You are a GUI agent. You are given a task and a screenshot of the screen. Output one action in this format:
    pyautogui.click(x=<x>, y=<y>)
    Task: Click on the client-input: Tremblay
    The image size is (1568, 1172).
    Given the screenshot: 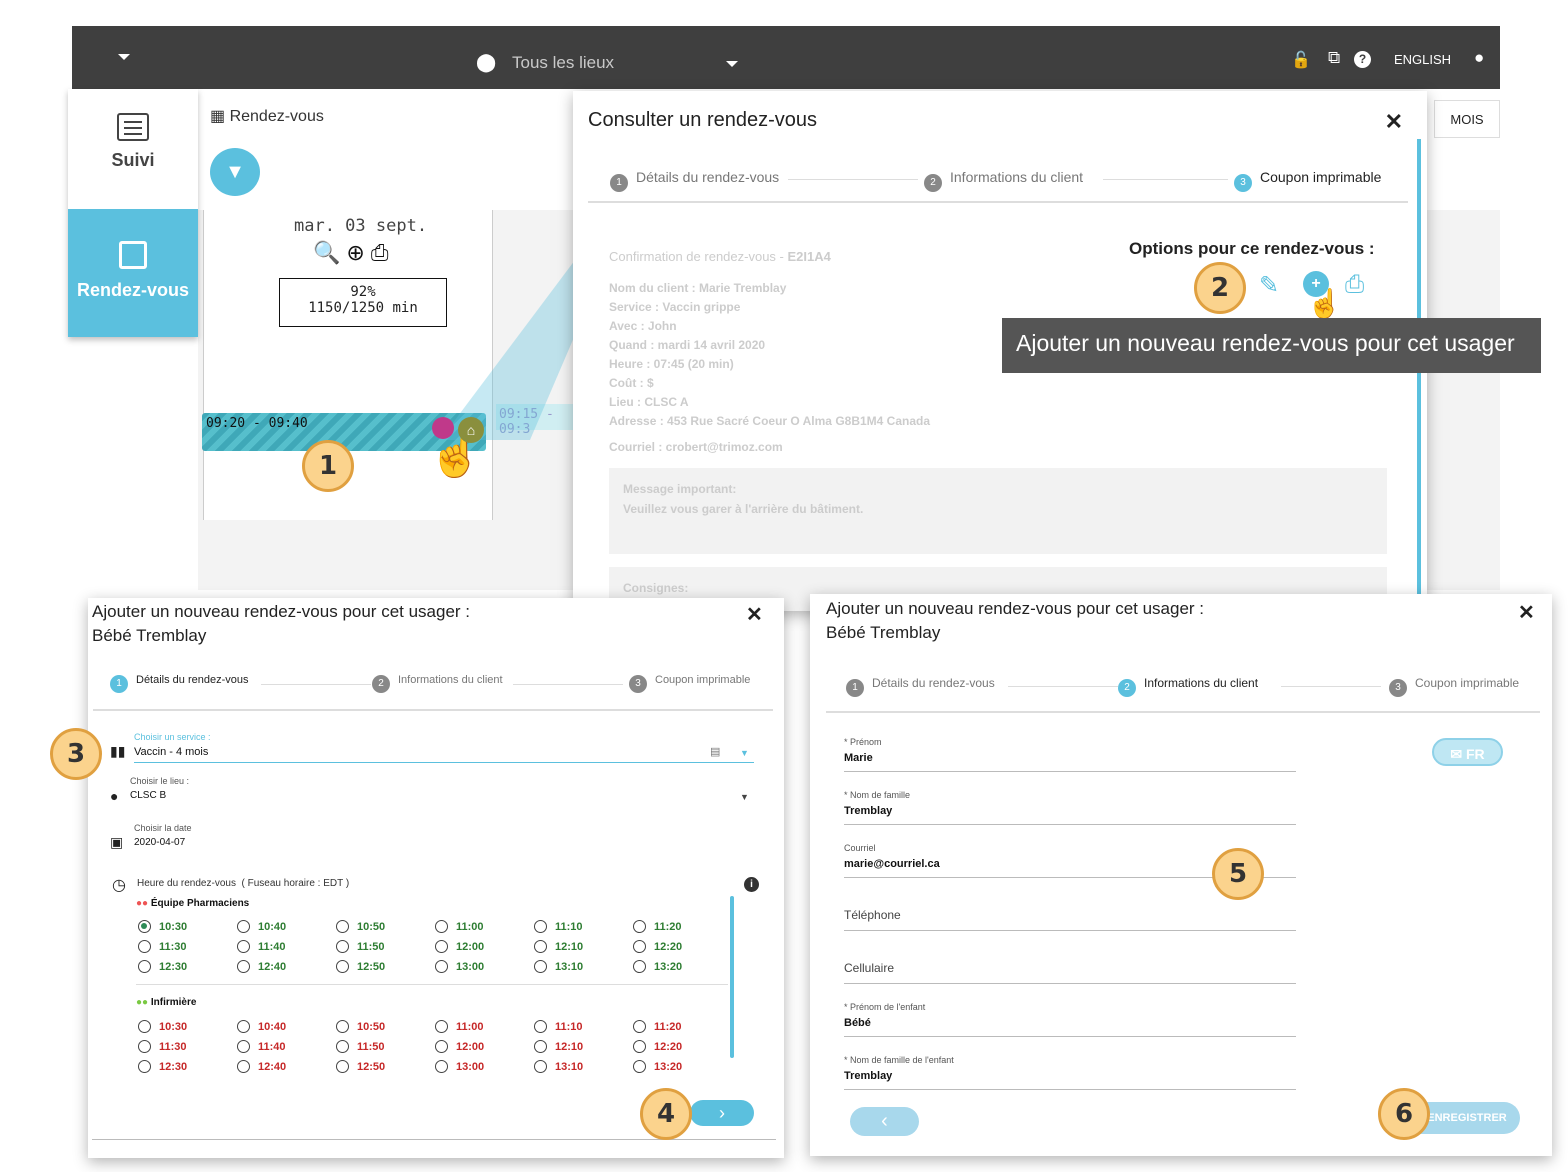 What is the action you would take?
    pyautogui.click(x=868, y=1076)
    